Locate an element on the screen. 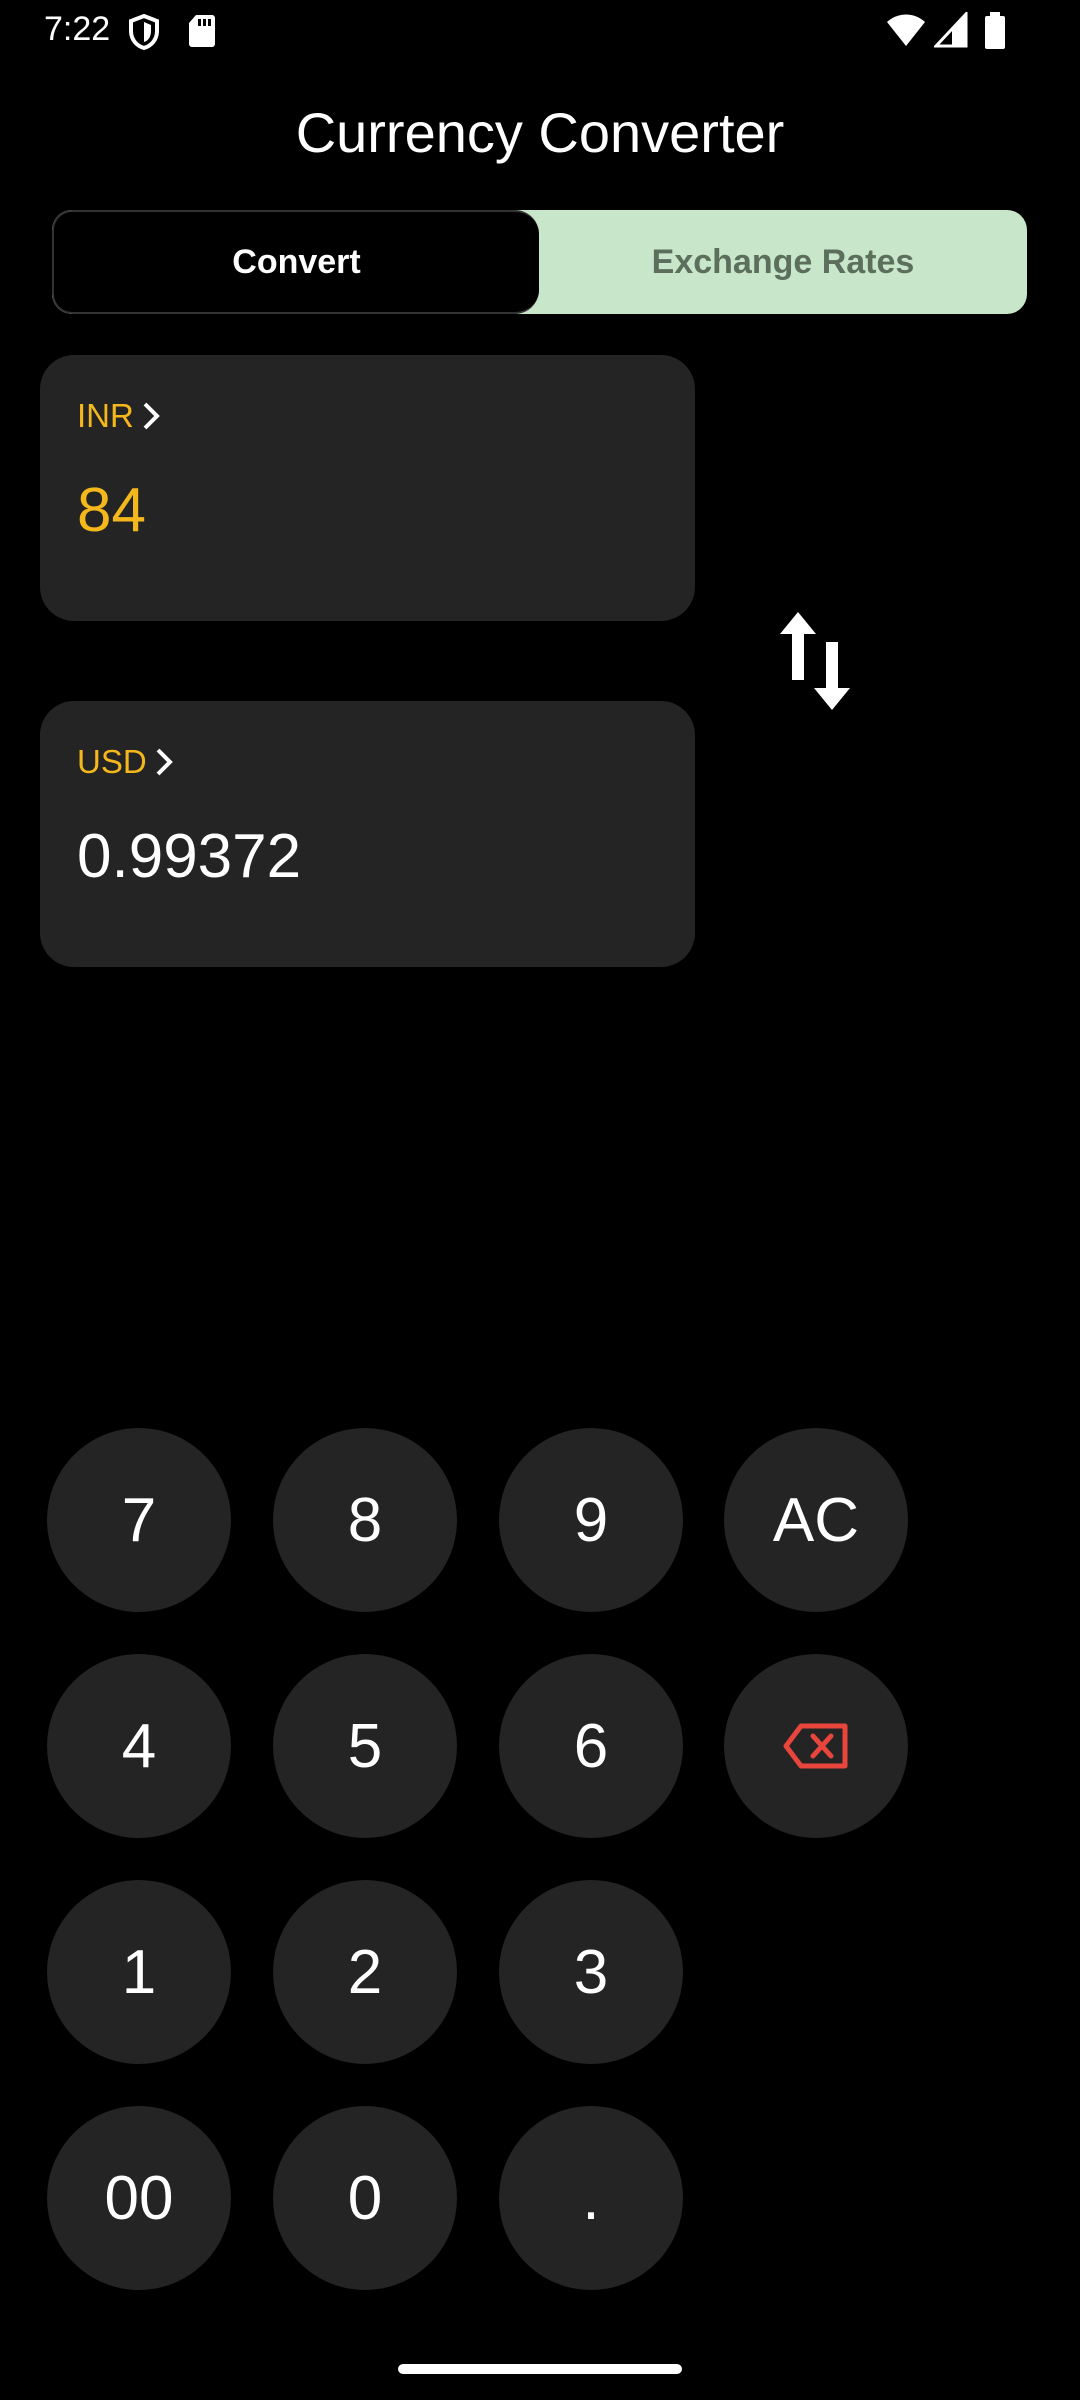 Image resolution: width=1080 pixels, height=2400 pixels. swap-icon is located at coordinates (815, 661).